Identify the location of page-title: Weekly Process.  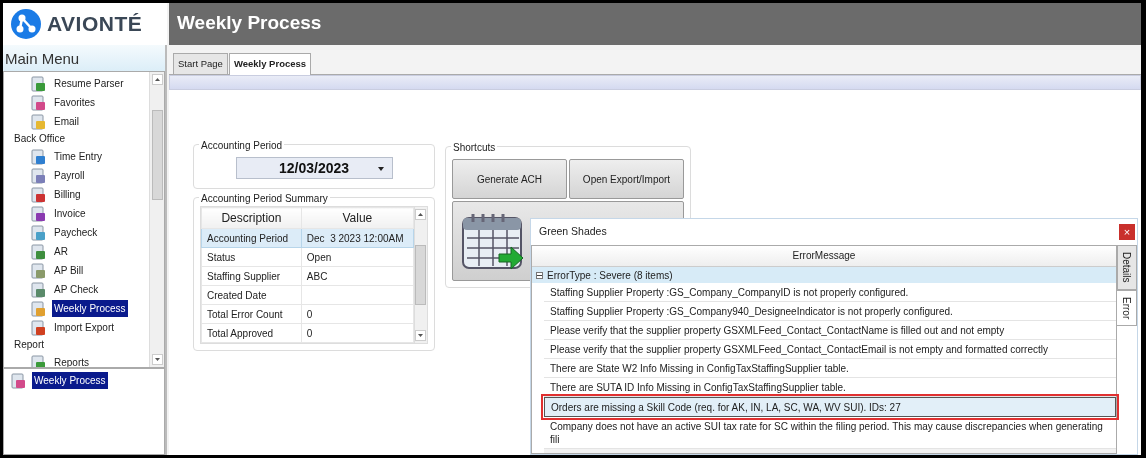
(655, 24).